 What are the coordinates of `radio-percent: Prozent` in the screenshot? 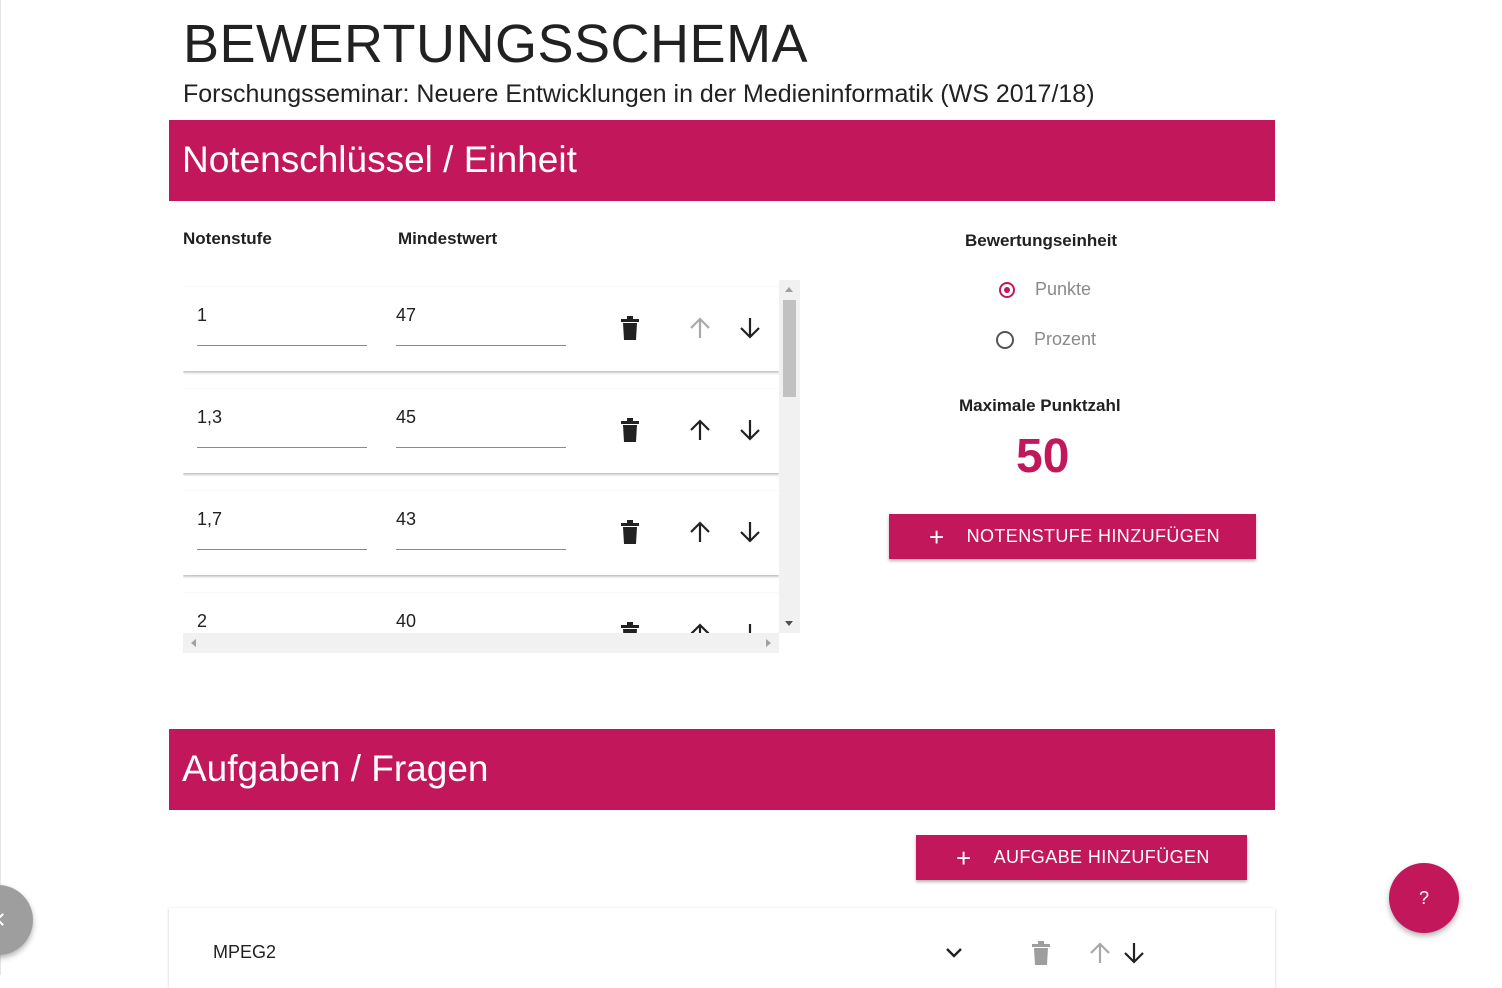 It's located at (1046, 339).